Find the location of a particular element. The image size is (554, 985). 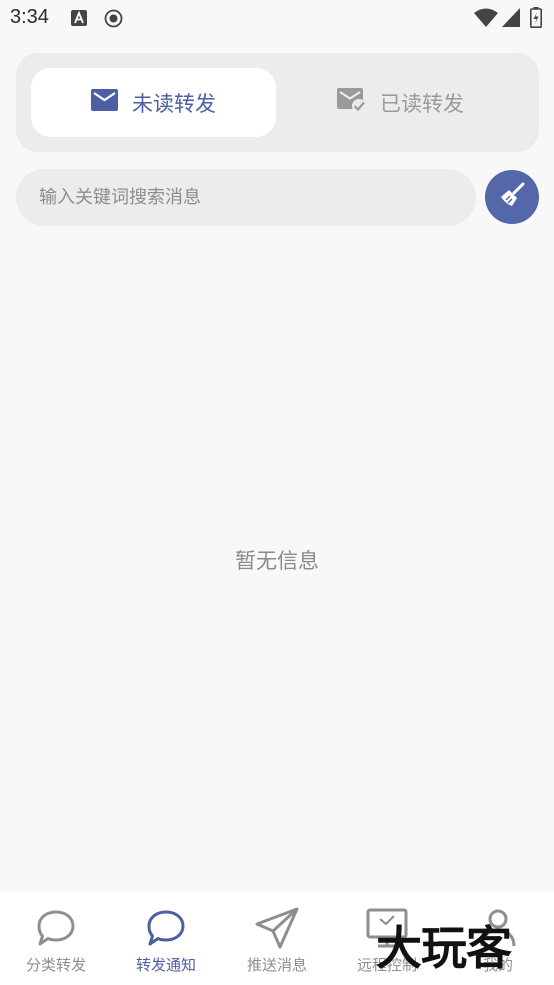

status-bar: 3:34 is located at coordinates (277, 19).